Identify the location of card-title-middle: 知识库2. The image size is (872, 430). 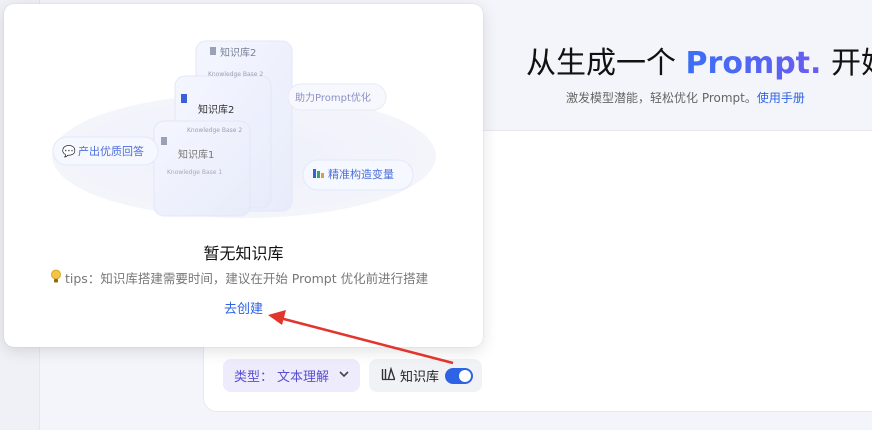
(216, 109).